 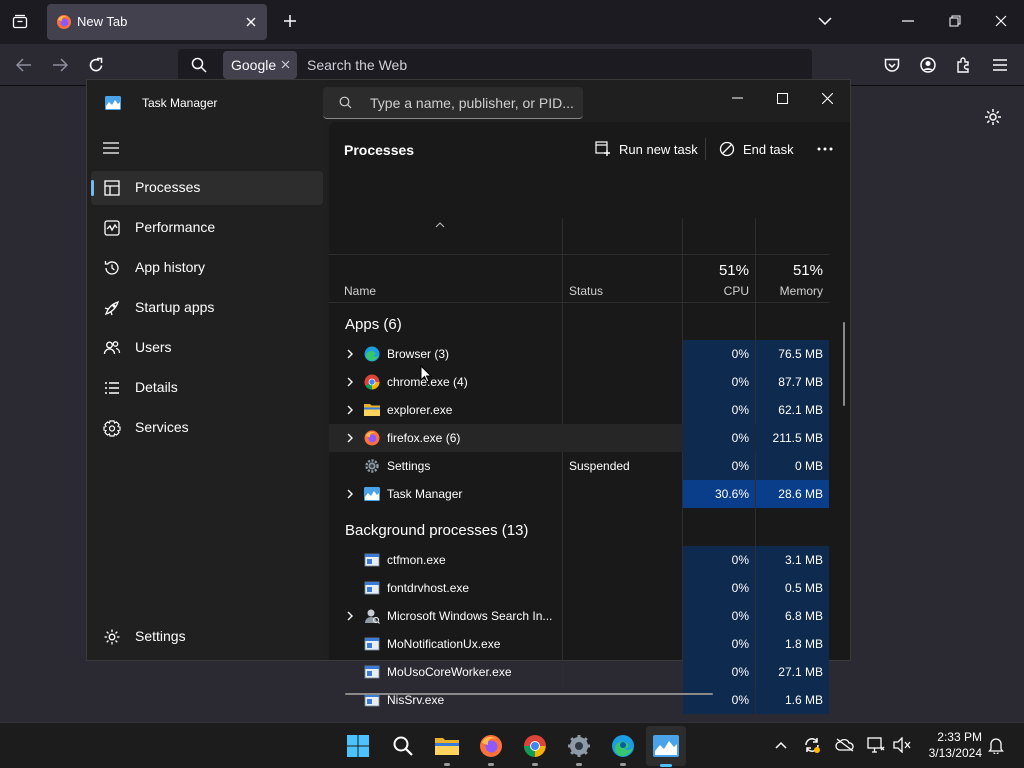 I want to click on minimize-window-button, so click(x=737, y=98).